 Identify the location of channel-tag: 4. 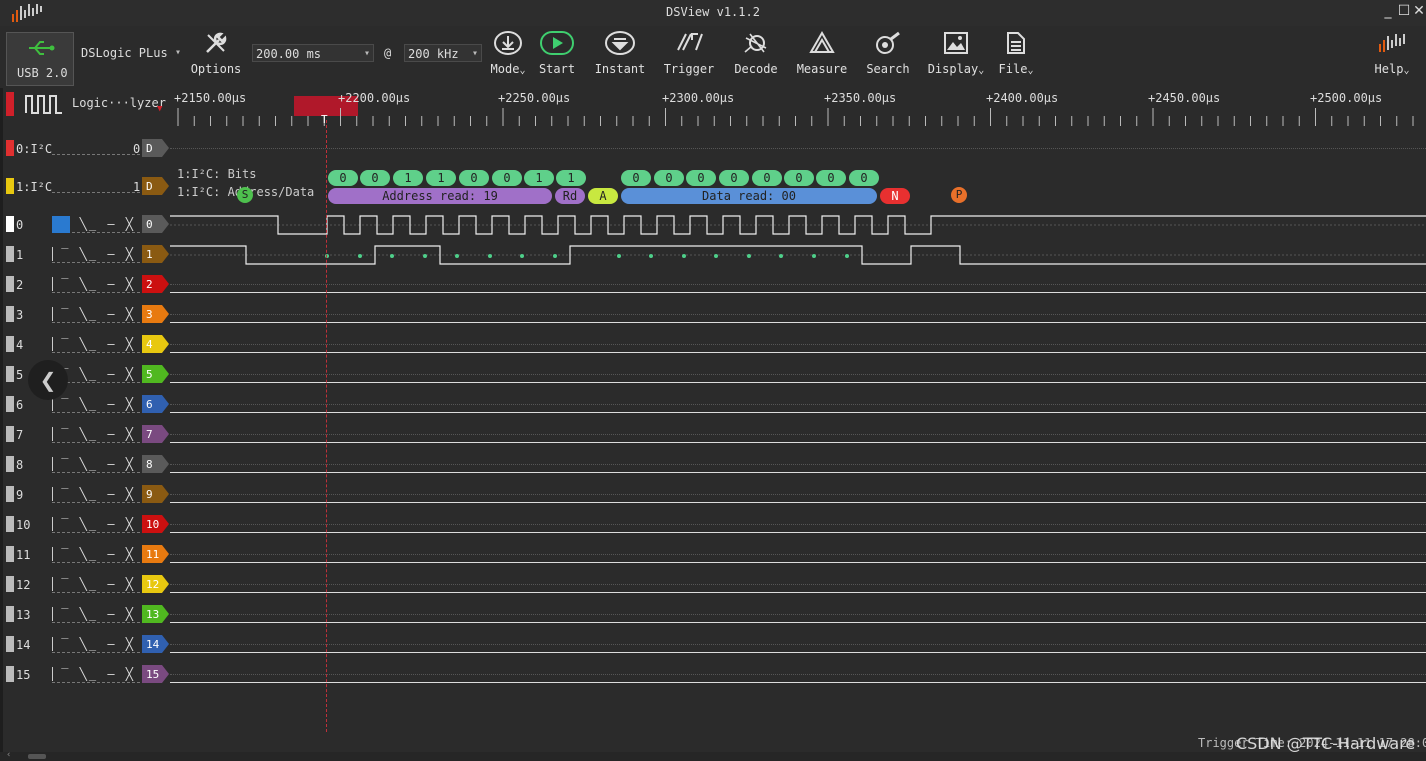
(157, 344).